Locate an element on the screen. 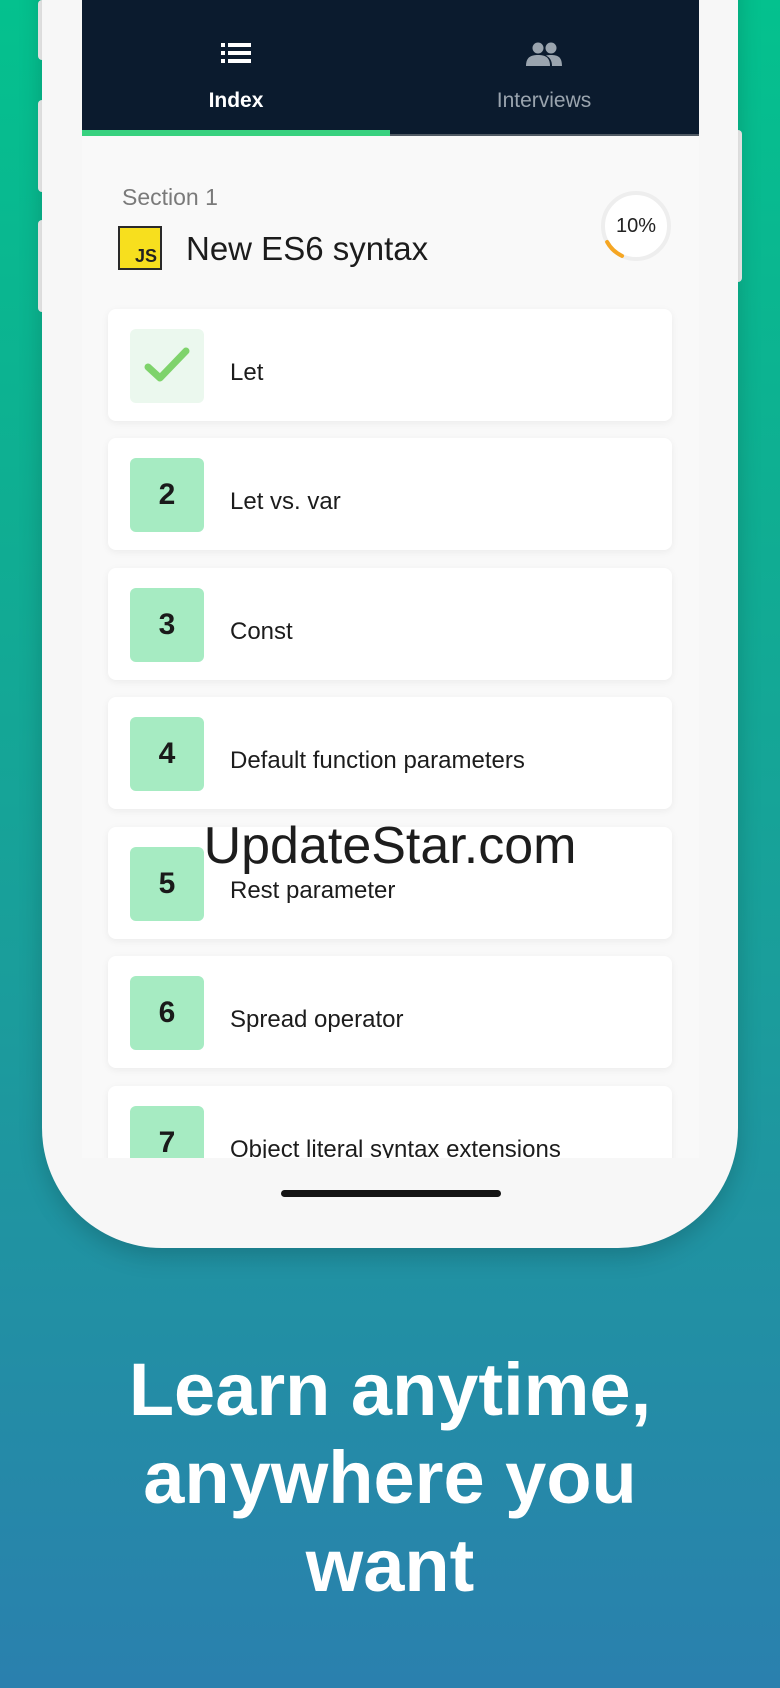 This screenshot has height=1688, width=780. progress-value: 10% is located at coordinates (636, 226).